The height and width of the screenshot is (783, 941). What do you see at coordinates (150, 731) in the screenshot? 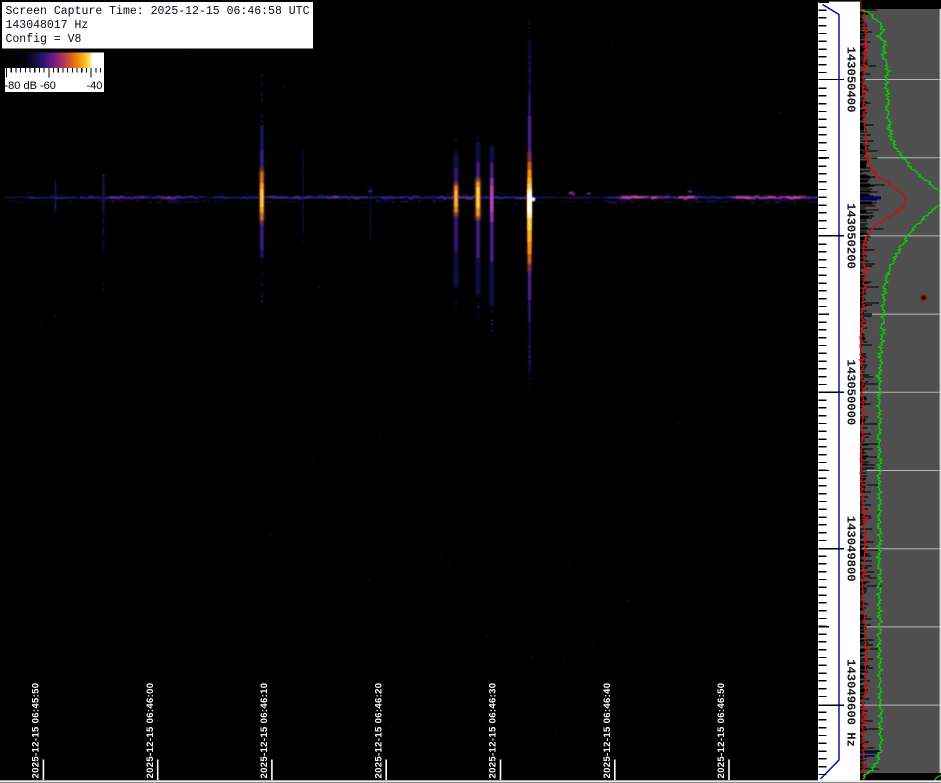
I see `svg-text: 2025-12-15 06:46:00` at bounding box center [150, 731].